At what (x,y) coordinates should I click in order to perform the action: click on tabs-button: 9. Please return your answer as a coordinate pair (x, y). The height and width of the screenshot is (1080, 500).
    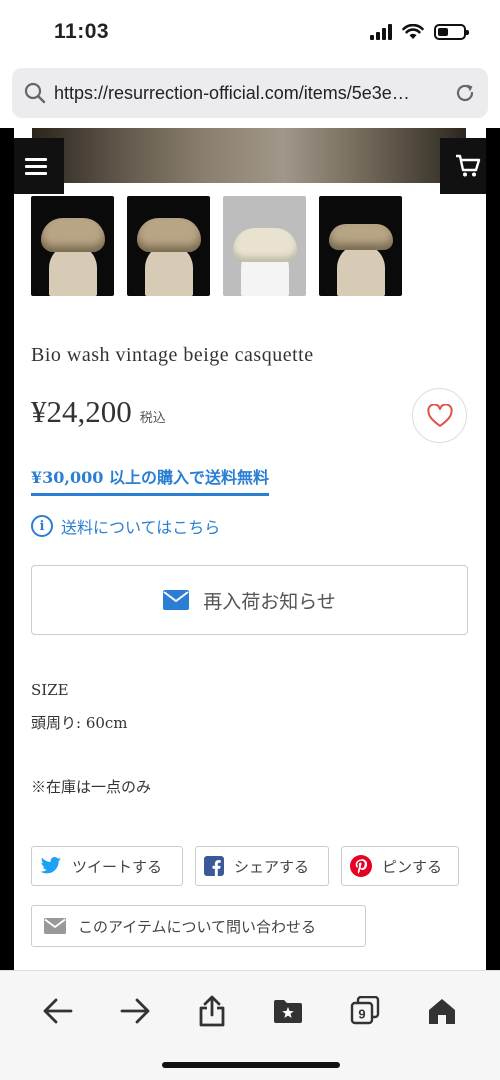
    Looking at the image, I should click on (365, 1011).